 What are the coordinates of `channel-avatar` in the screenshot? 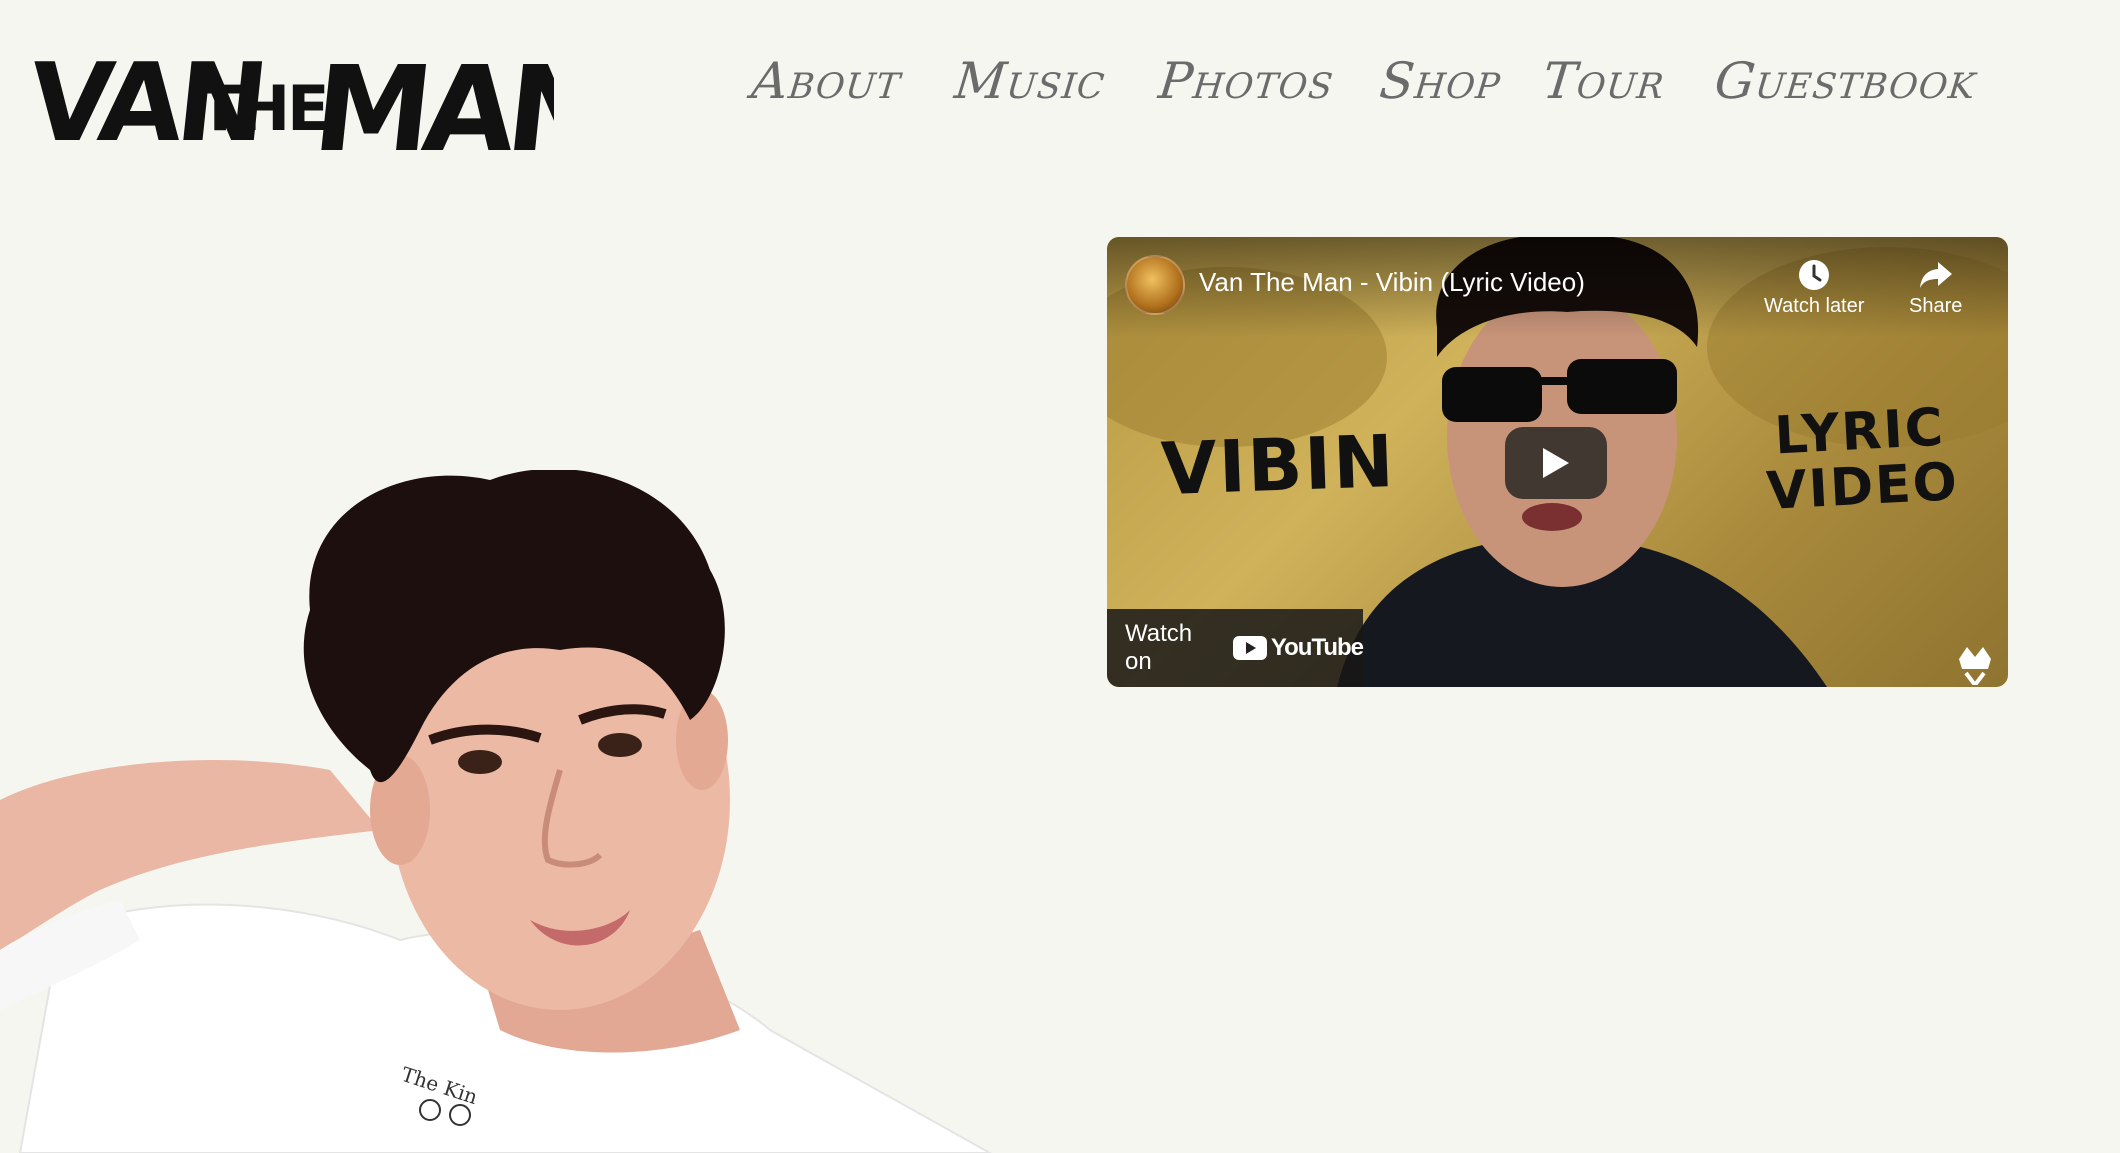 It's located at (1155, 285).